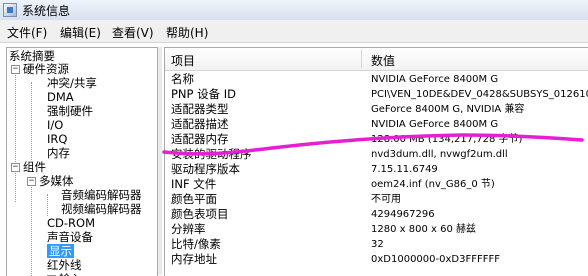 The width and height of the screenshot is (588, 276). I want to click on column-header-bar: 项目 数值, so click(376, 59).